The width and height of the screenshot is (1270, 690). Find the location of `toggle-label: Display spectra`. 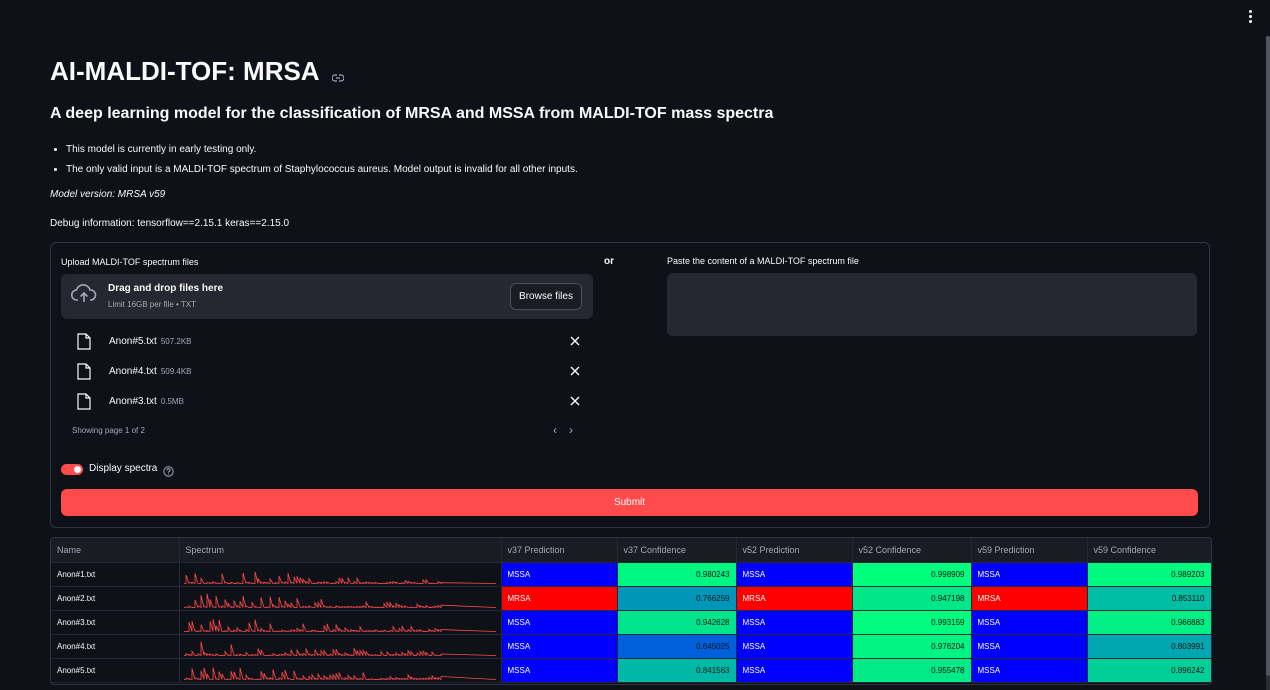

toggle-label: Display spectra is located at coordinates (123, 468).